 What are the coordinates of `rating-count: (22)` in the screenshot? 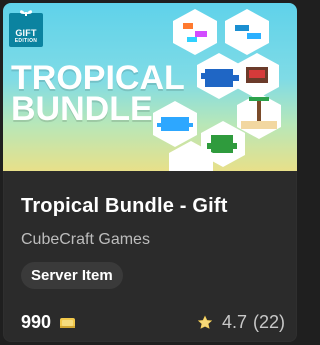 It's located at (268, 322).